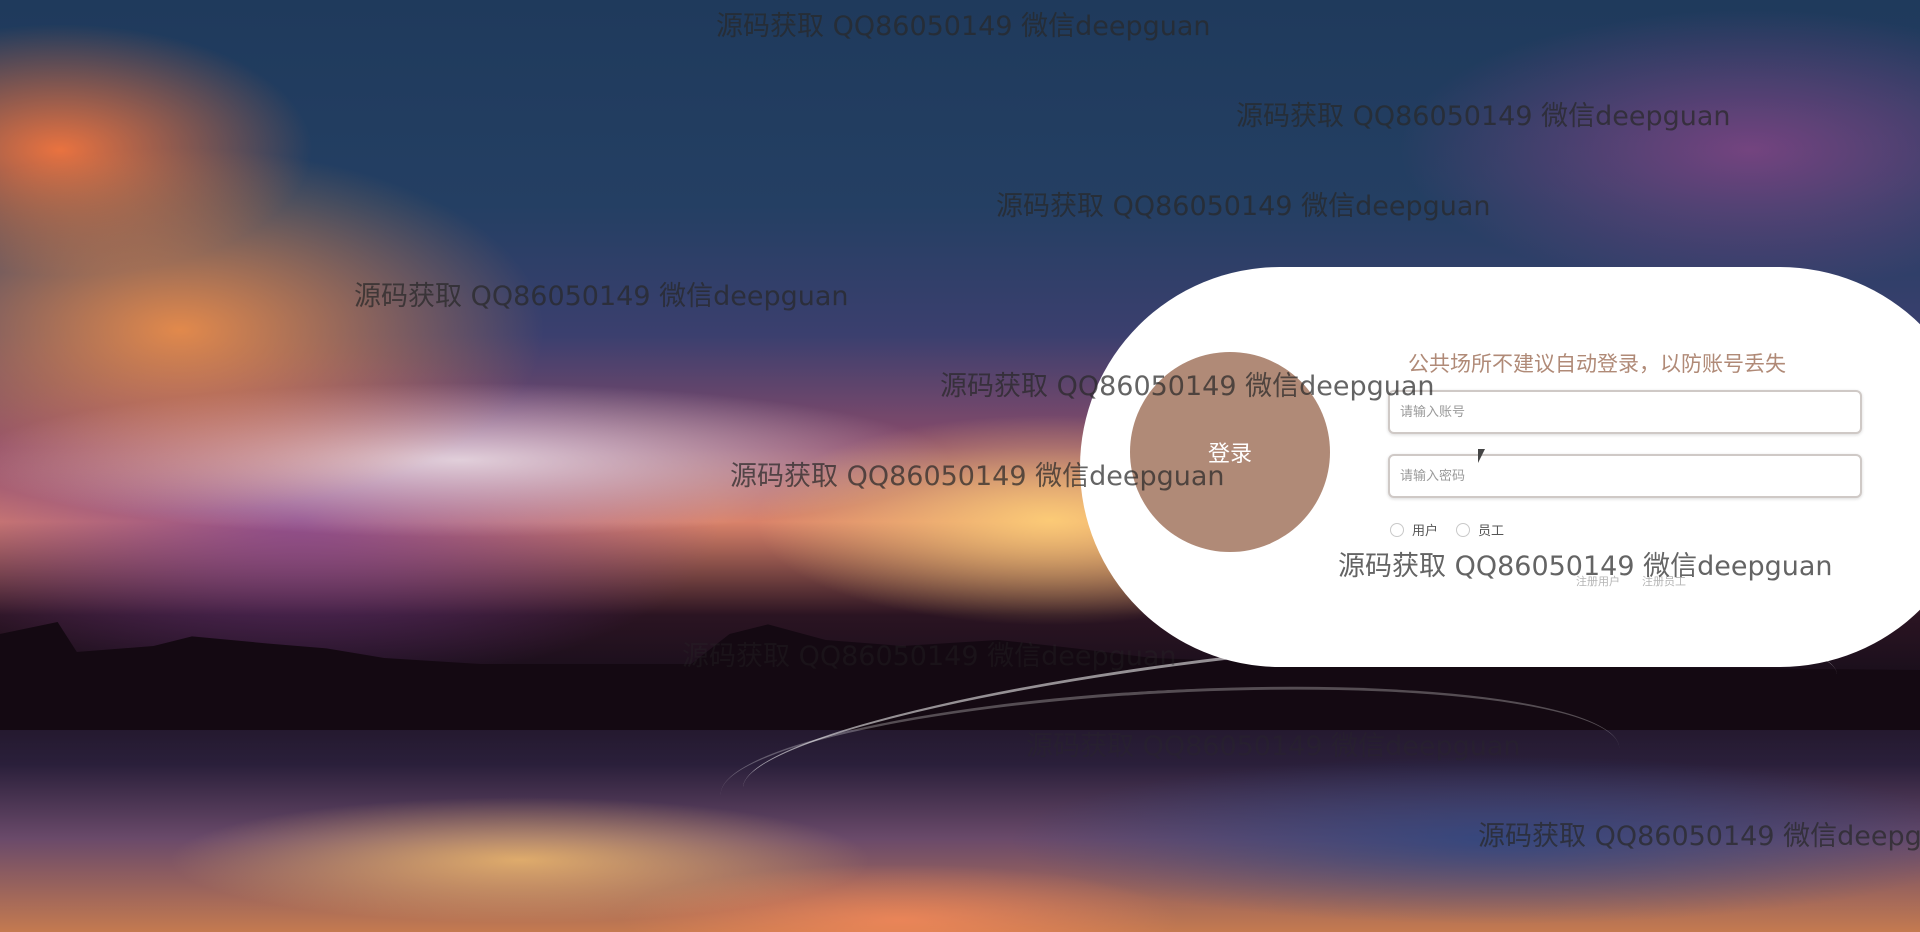 The height and width of the screenshot is (932, 1920). I want to click on role-staff-label: 员工, so click(1491, 531).